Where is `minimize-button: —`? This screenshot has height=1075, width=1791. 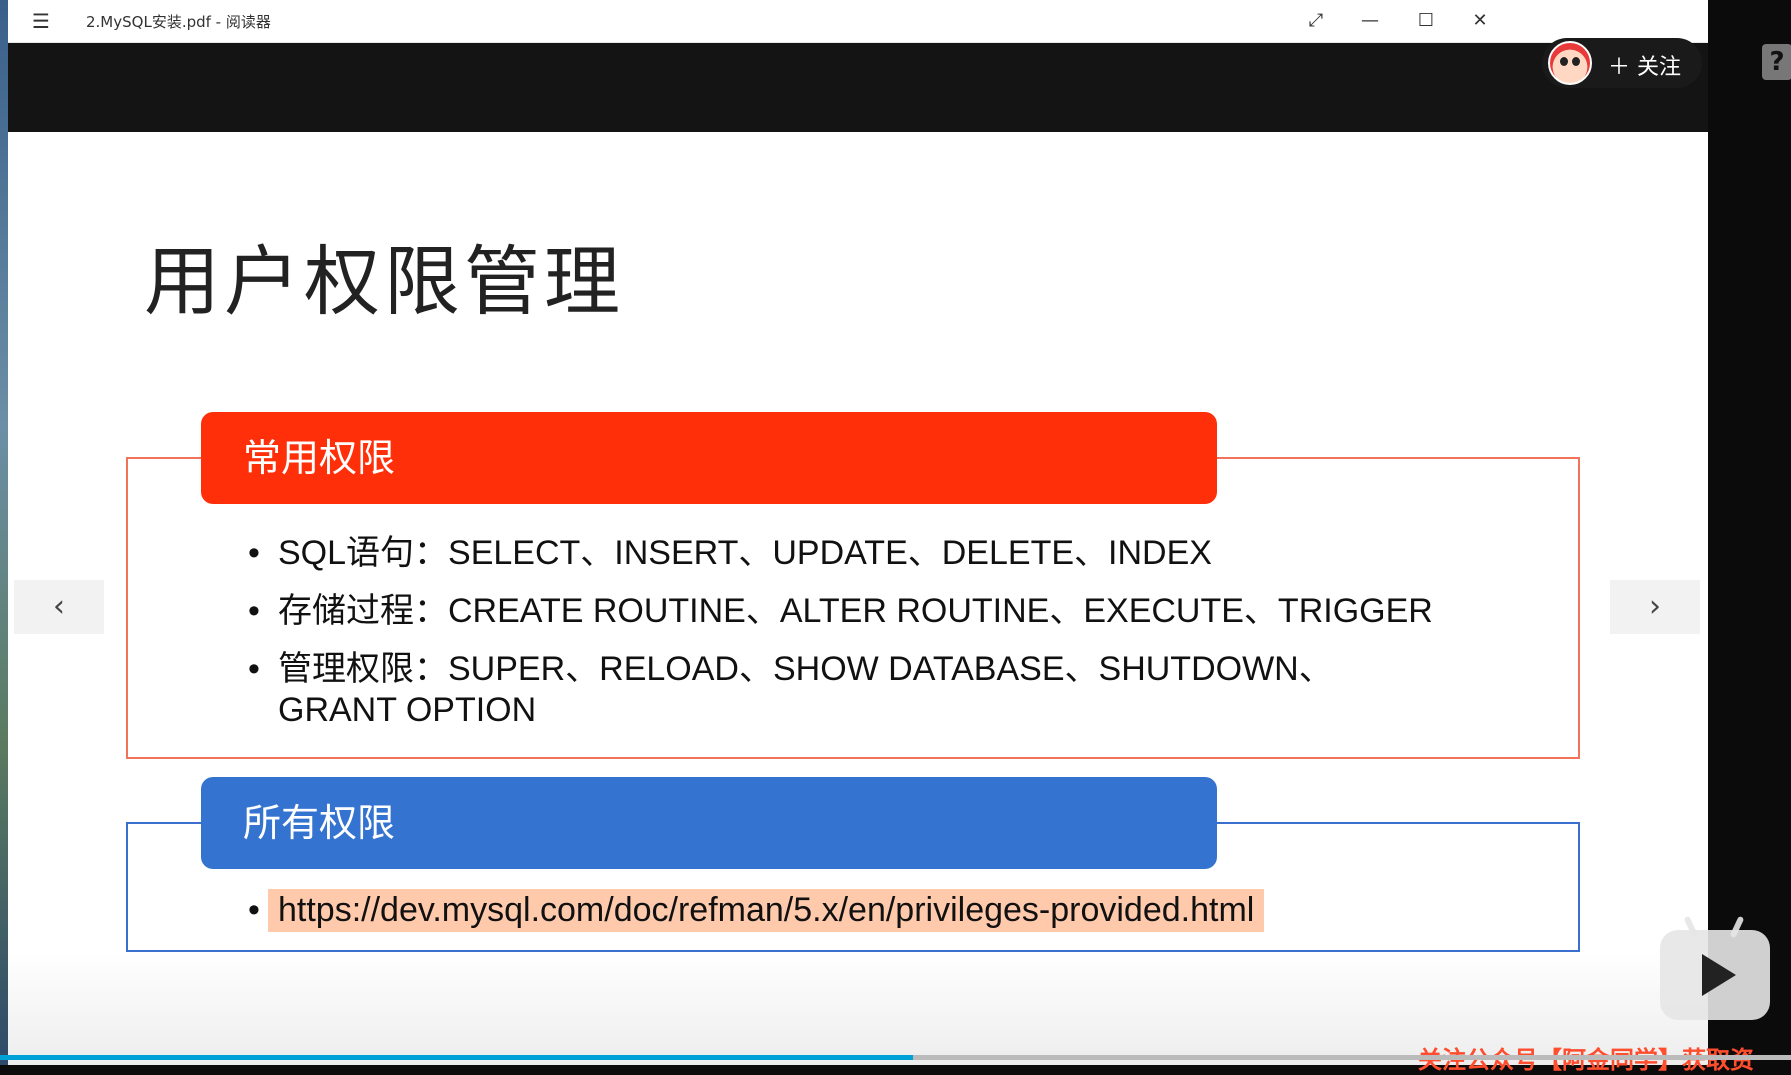
minimize-button: — is located at coordinates (1370, 21).